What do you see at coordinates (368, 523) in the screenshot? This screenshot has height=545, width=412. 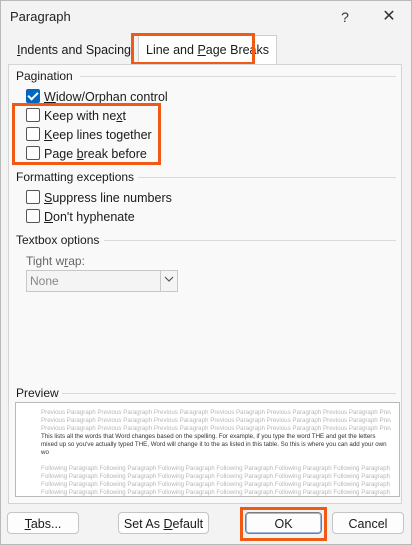 I see `cancel-button: Cancel` at bounding box center [368, 523].